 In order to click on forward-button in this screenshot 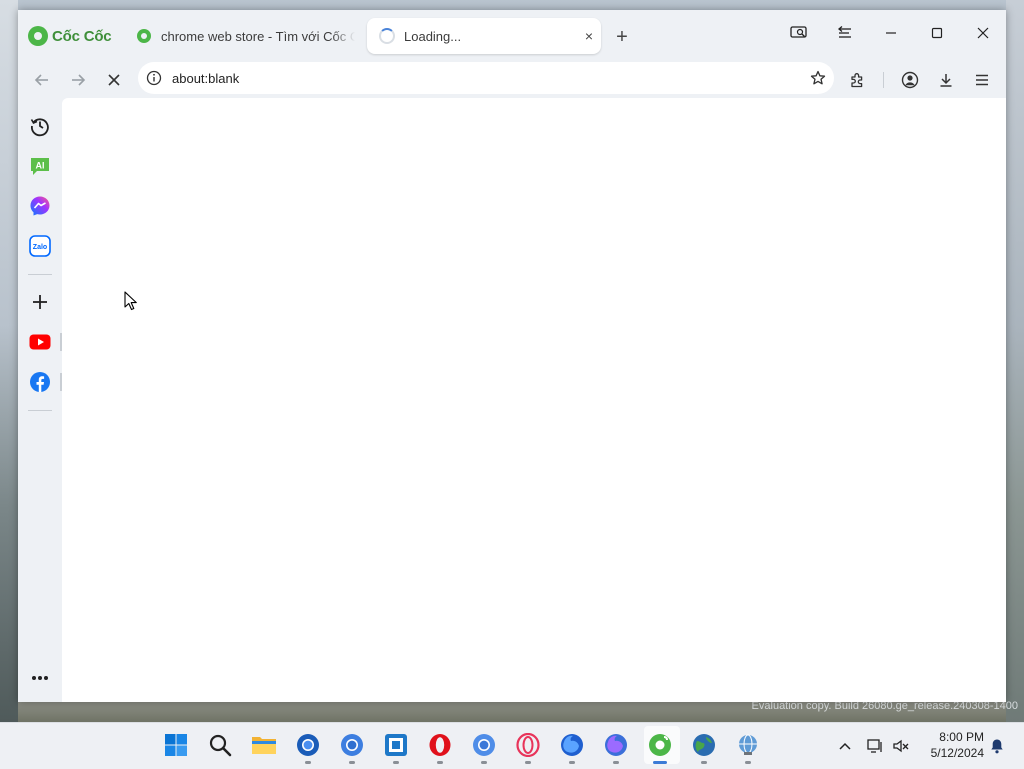, I will do `click(78, 80)`.